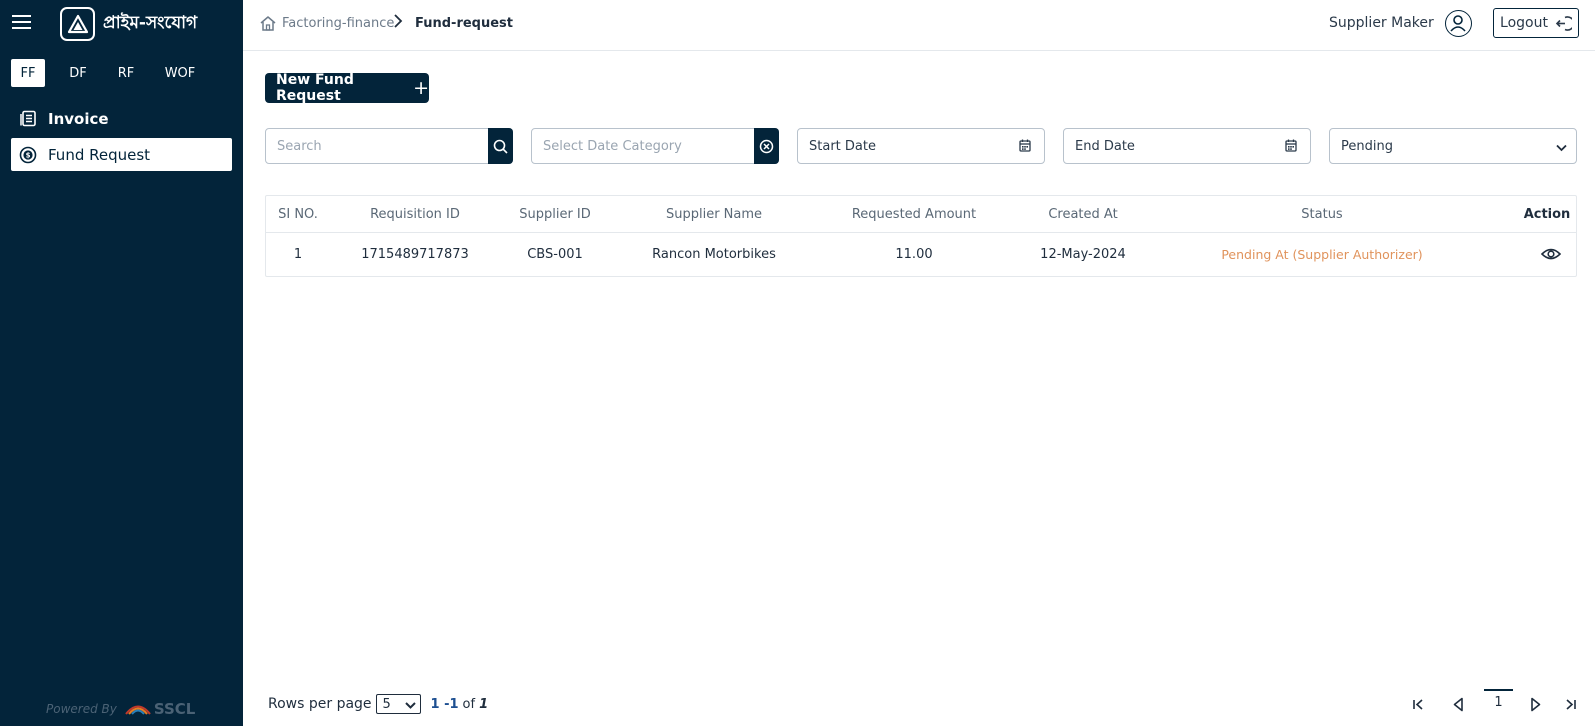  Describe the element at coordinates (1187, 146) in the screenshot. I see `end-date-field: End Date` at that location.